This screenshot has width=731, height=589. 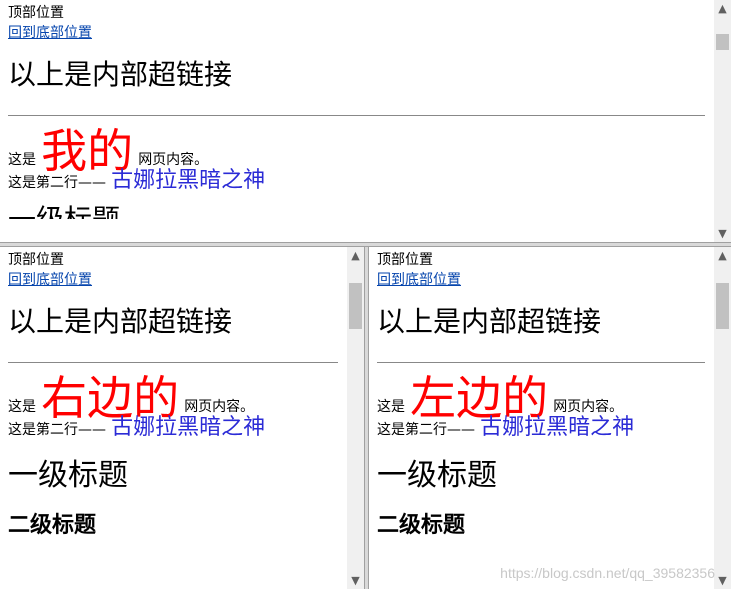 I want to click on frame-right-scrollbar: ▲ ▼, so click(x=722, y=418).